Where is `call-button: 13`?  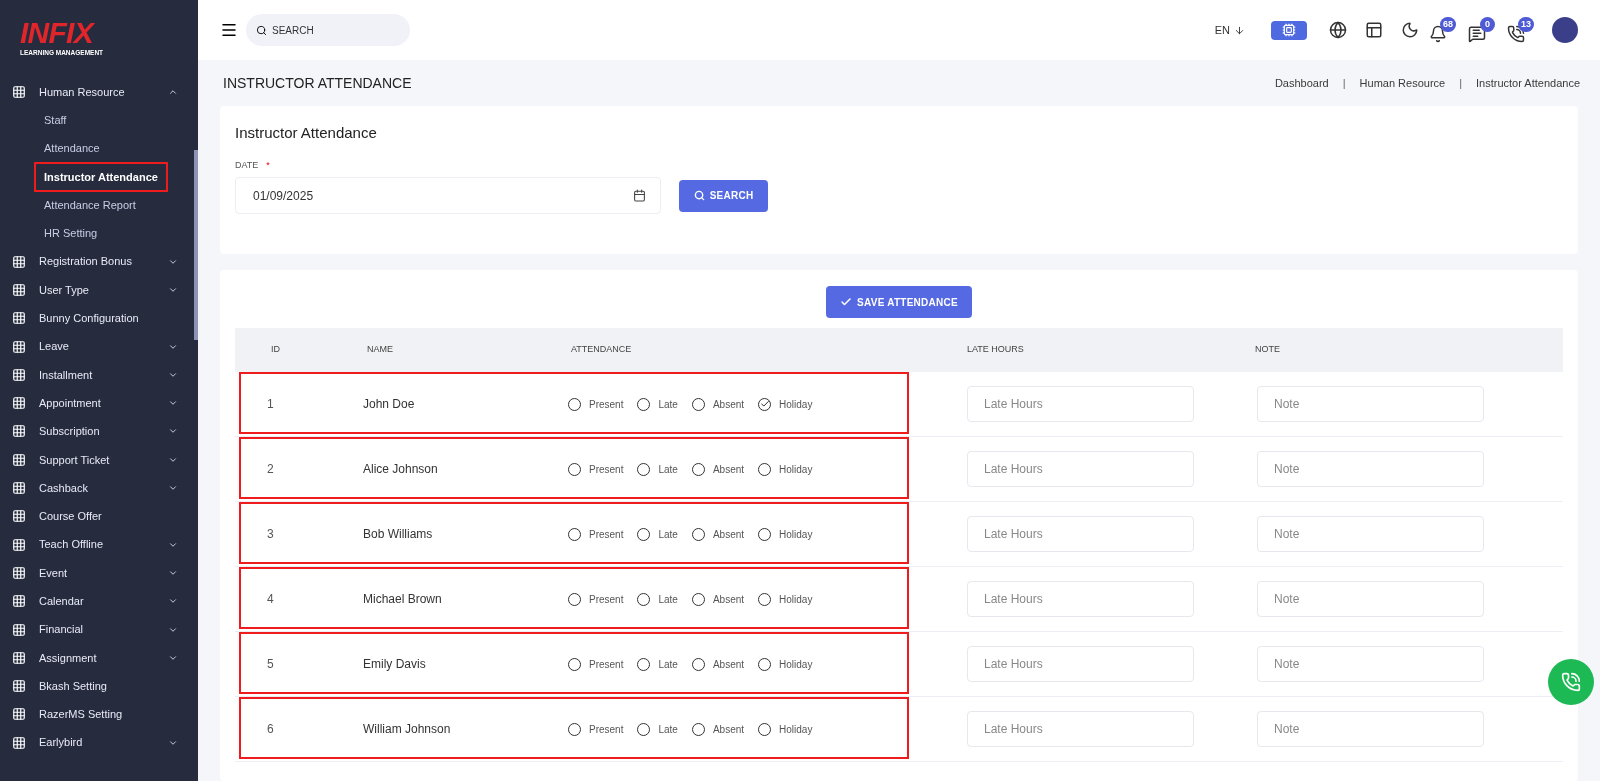 call-button: 13 is located at coordinates (1520, 30).